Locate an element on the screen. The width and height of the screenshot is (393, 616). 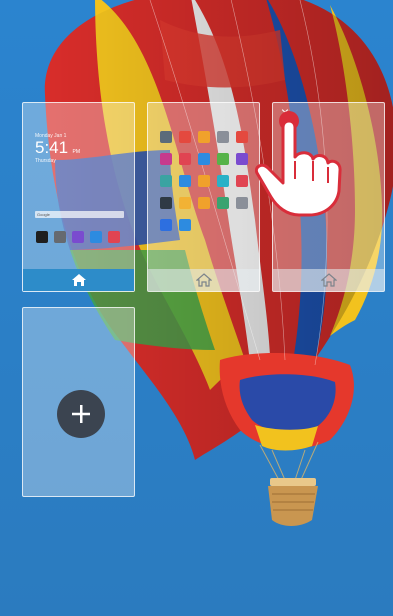
search-placeholder: Google is located at coordinates (43, 214).